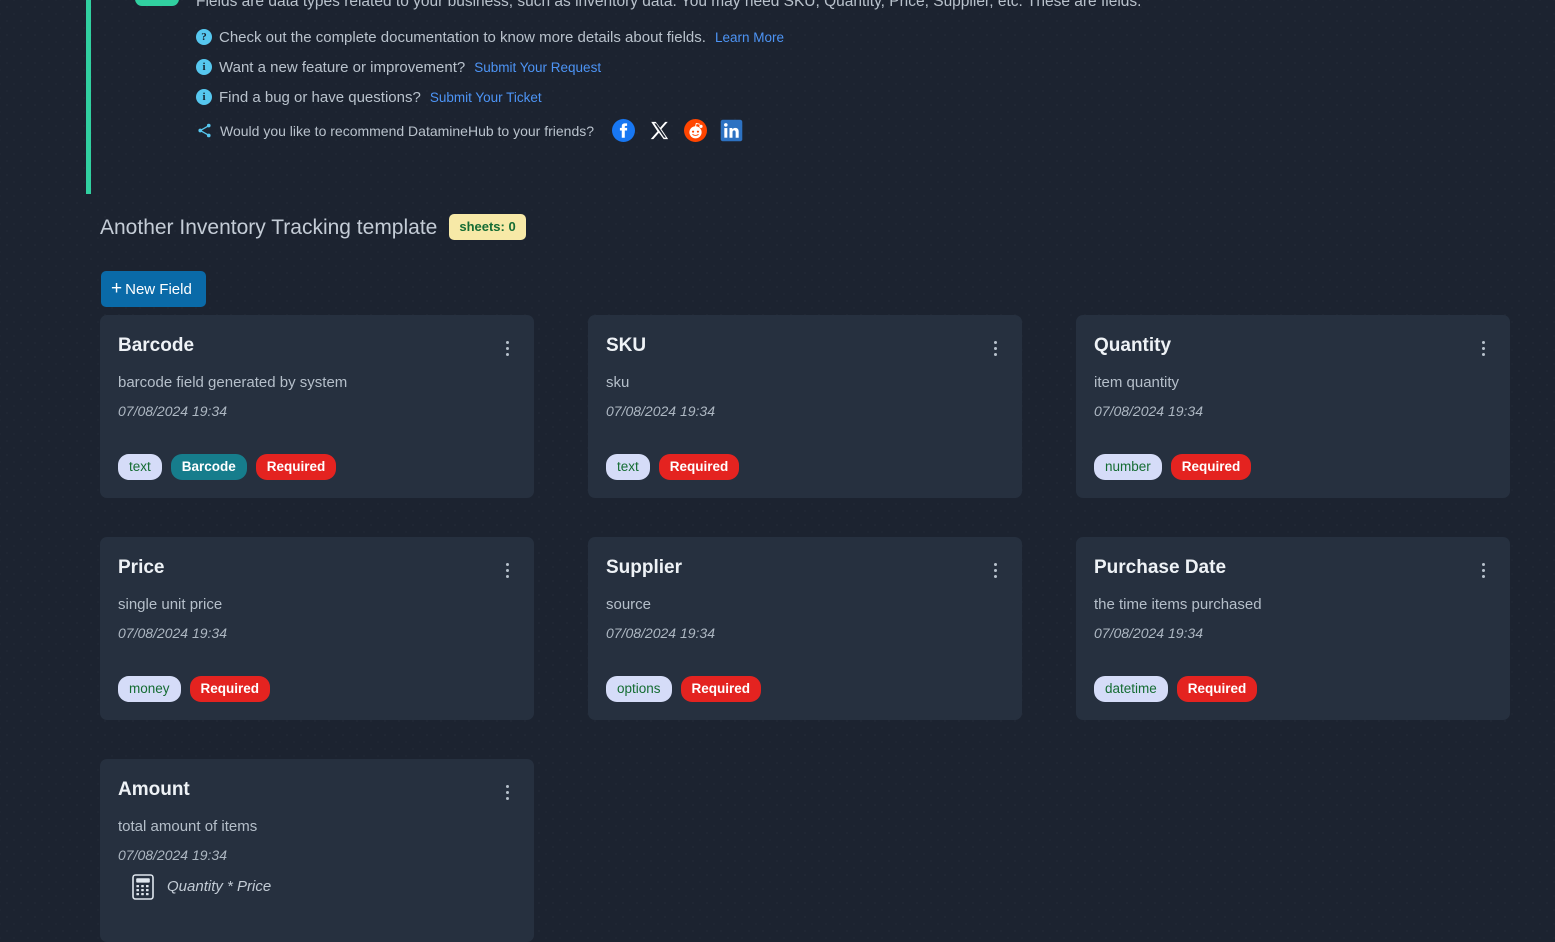 This screenshot has width=1555, height=942. Describe the element at coordinates (188, 826) in the screenshot. I see `field-card-description: total amount of items` at that location.